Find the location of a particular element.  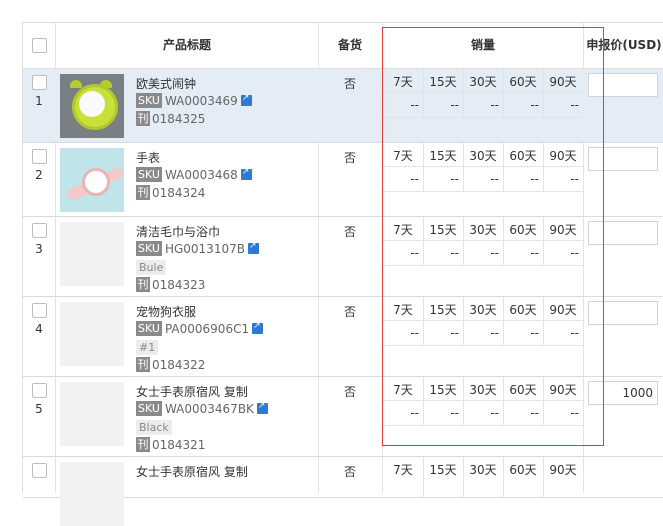

variant-line: Bule is located at coordinates (151, 267).